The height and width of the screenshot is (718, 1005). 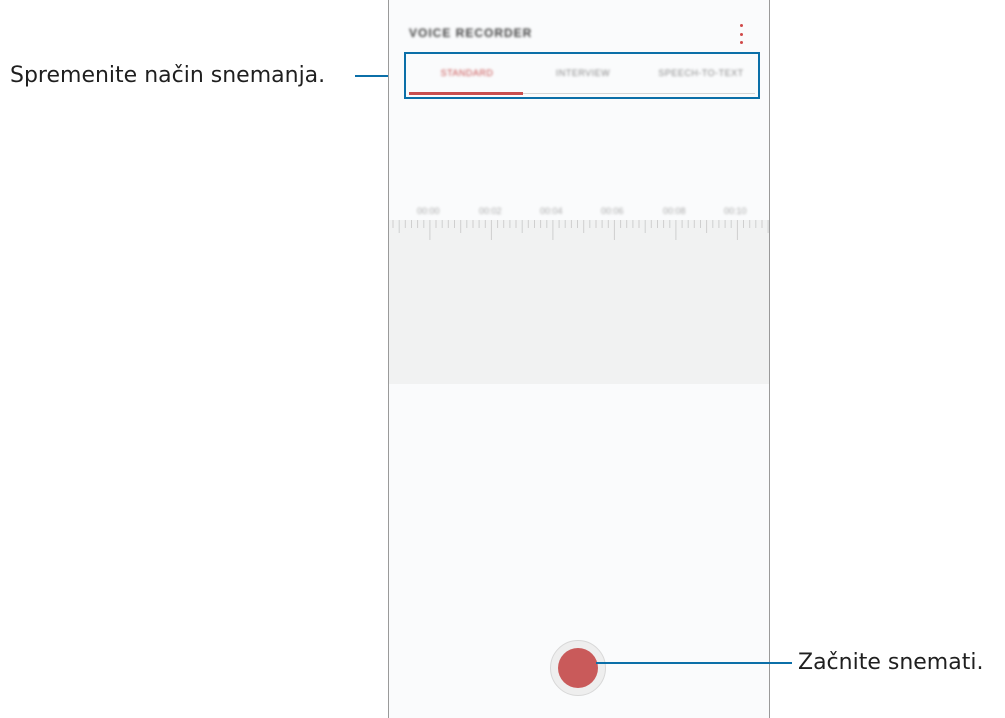 I want to click on more-options-icon, so click(x=741, y=34).